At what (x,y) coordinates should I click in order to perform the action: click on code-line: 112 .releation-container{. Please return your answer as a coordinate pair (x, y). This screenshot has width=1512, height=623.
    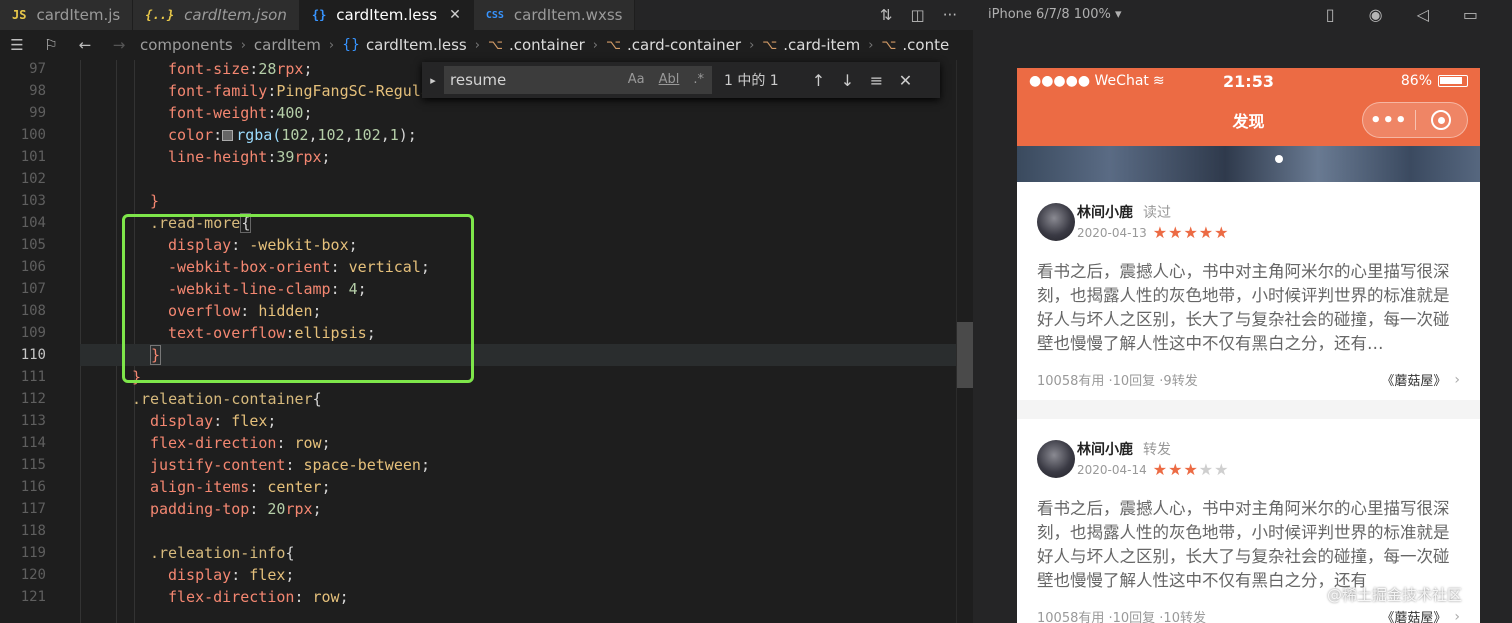
    Looking at the image, I should click on (171, 399).